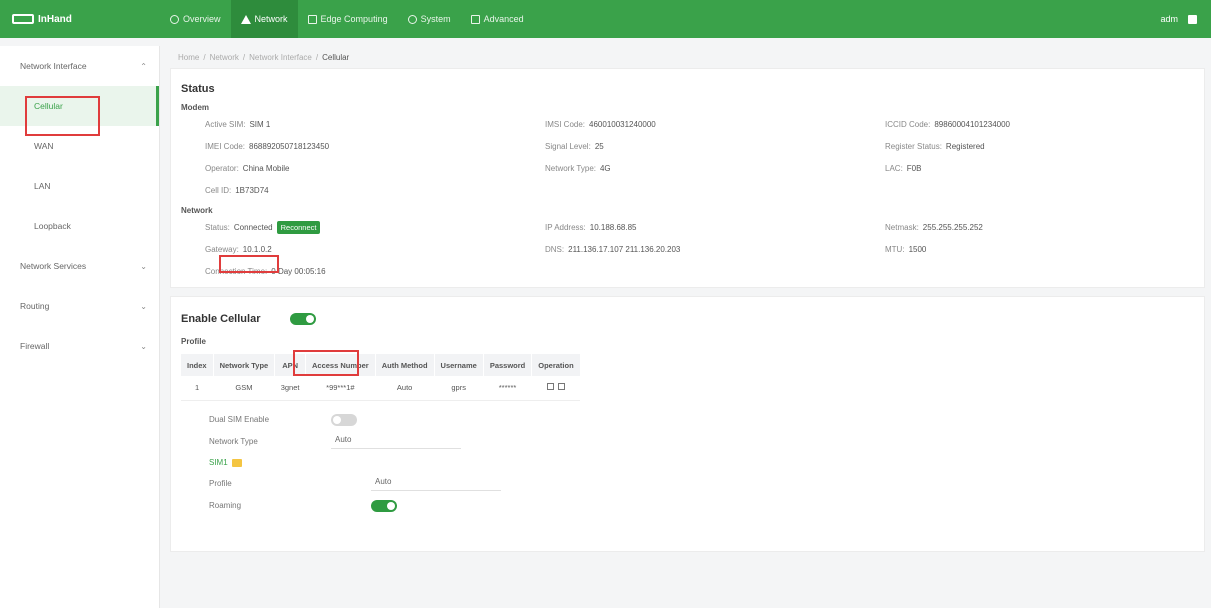 The height and width of the screenshot is (608, 1211). Describe the element at coordinates (48, 106) in the screenshot. I see `sidebar-item-label: Cellular` at that location.